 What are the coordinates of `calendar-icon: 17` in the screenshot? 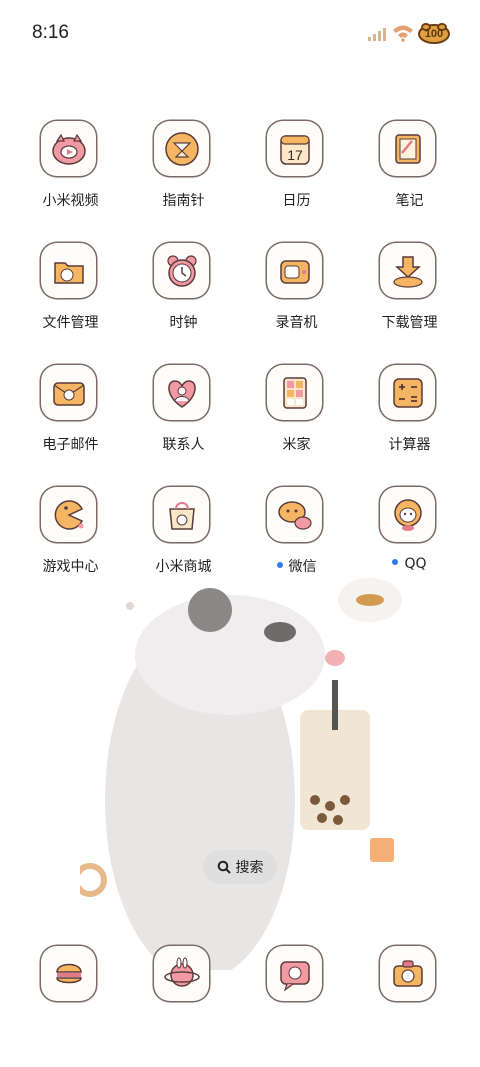 It's located at (294, 149).